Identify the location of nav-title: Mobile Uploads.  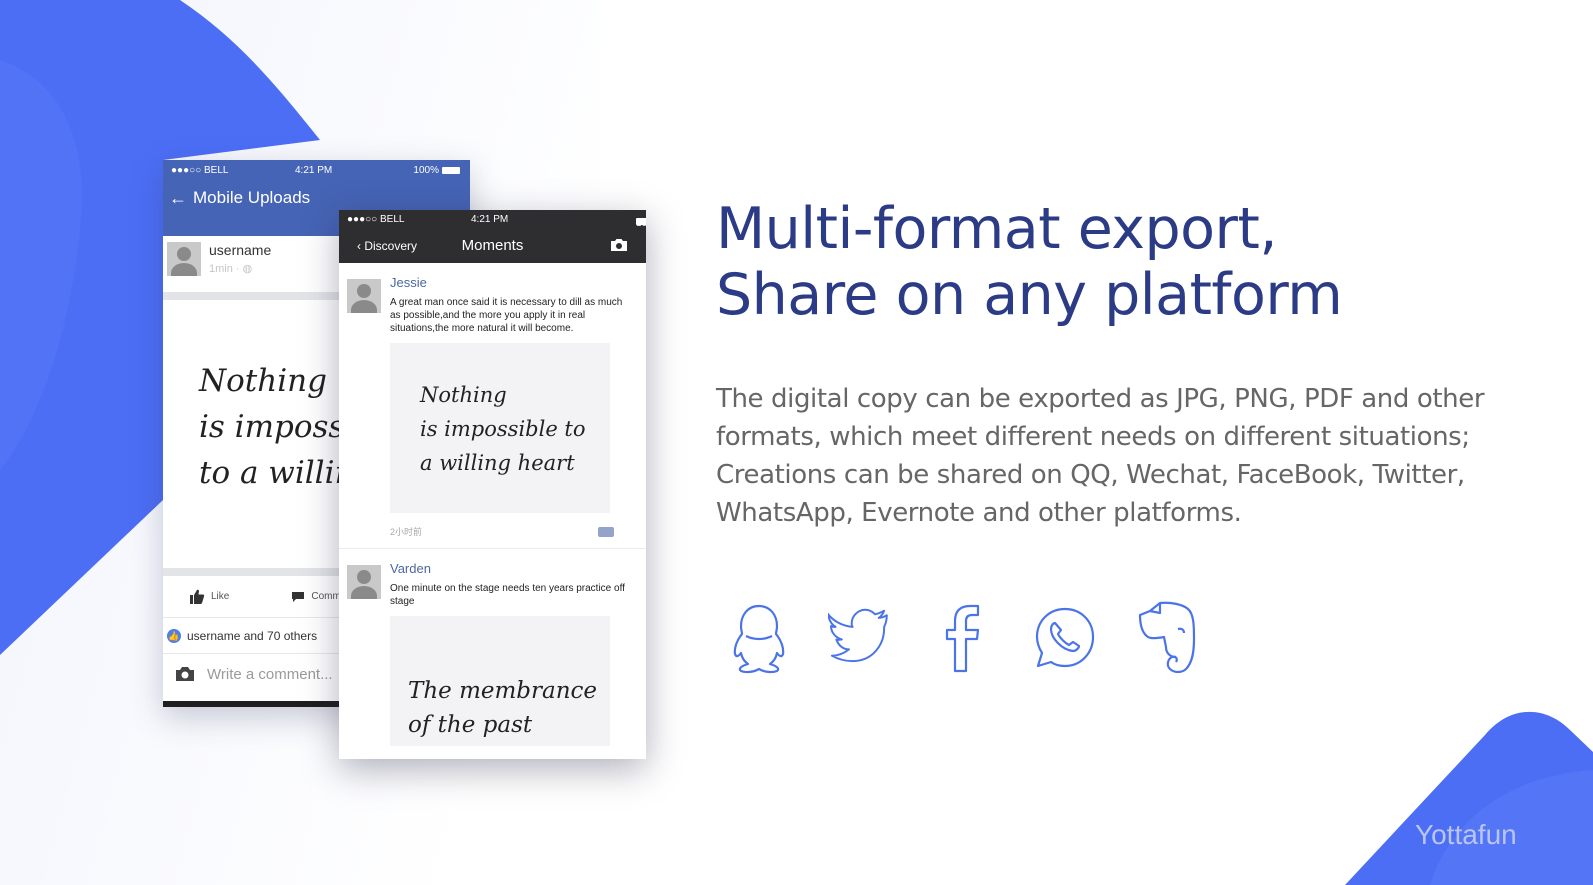
(252, 197).